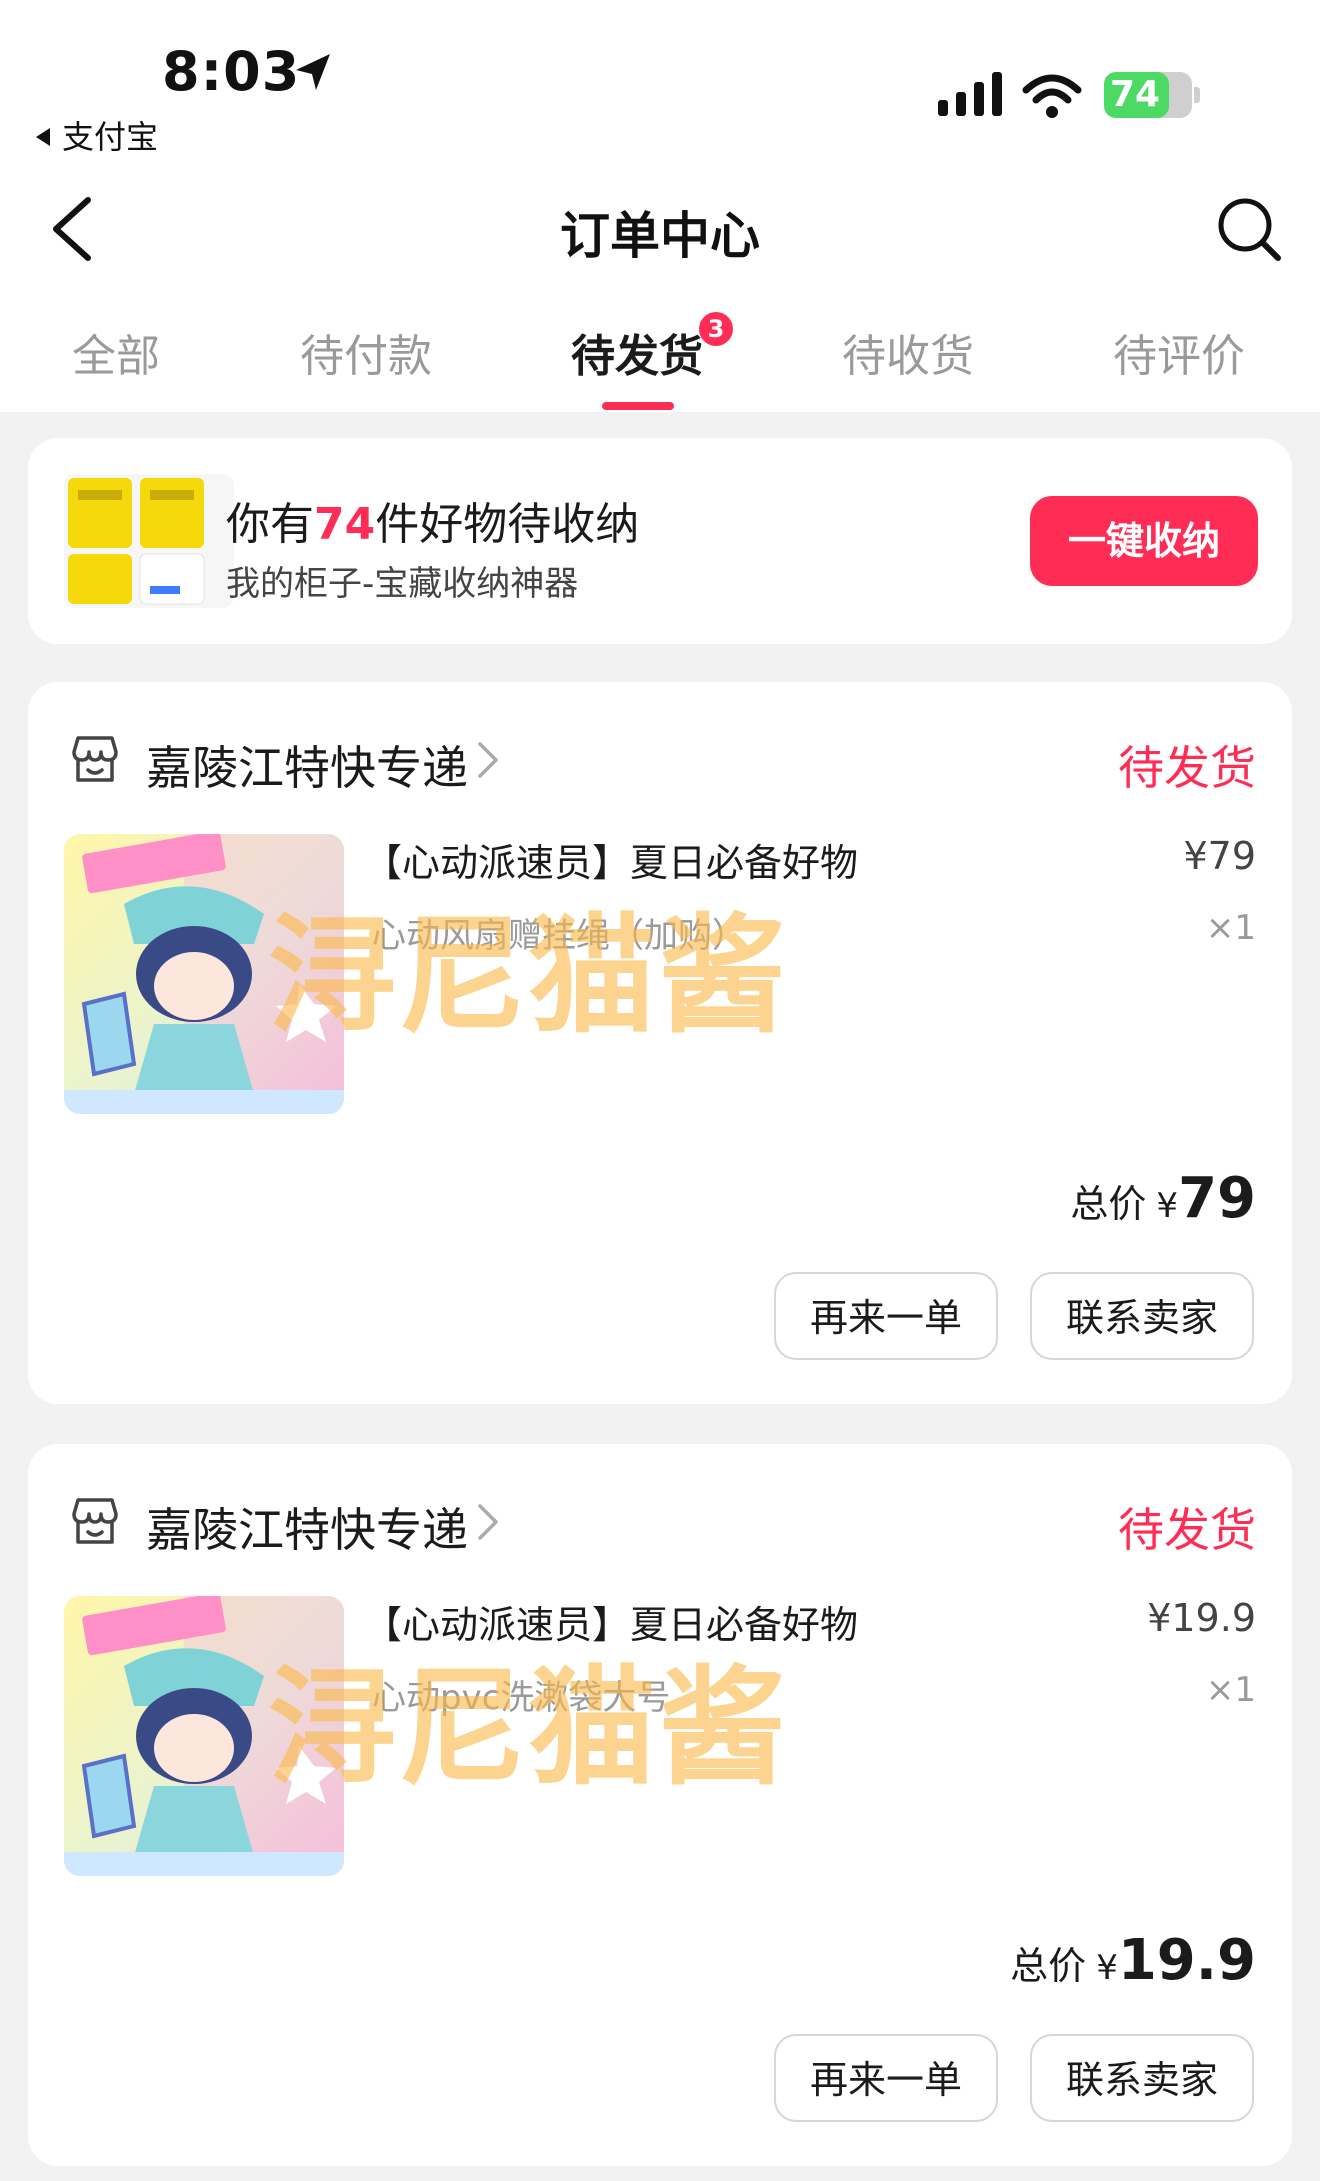 The height and width of the screenshot is (2181, 1320). I want to click on promo-title-prefix: 你有, so click(270, 524).